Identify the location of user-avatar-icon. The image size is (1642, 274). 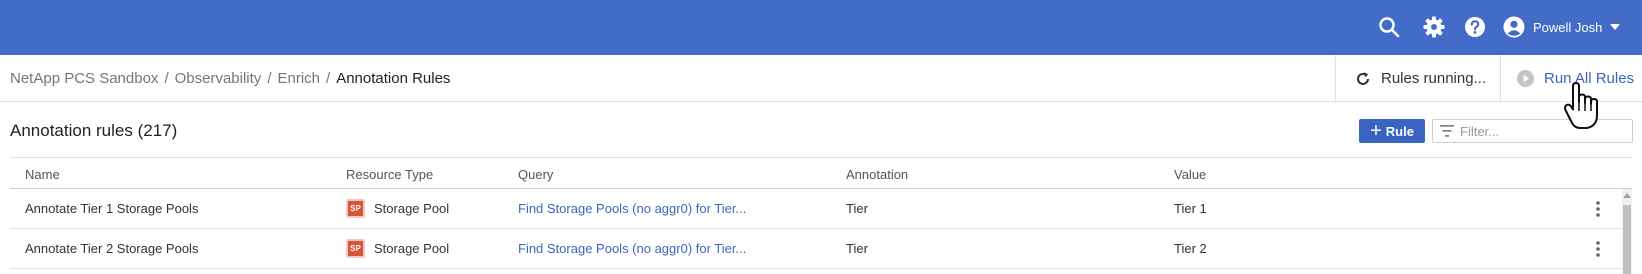
(1514, 27).